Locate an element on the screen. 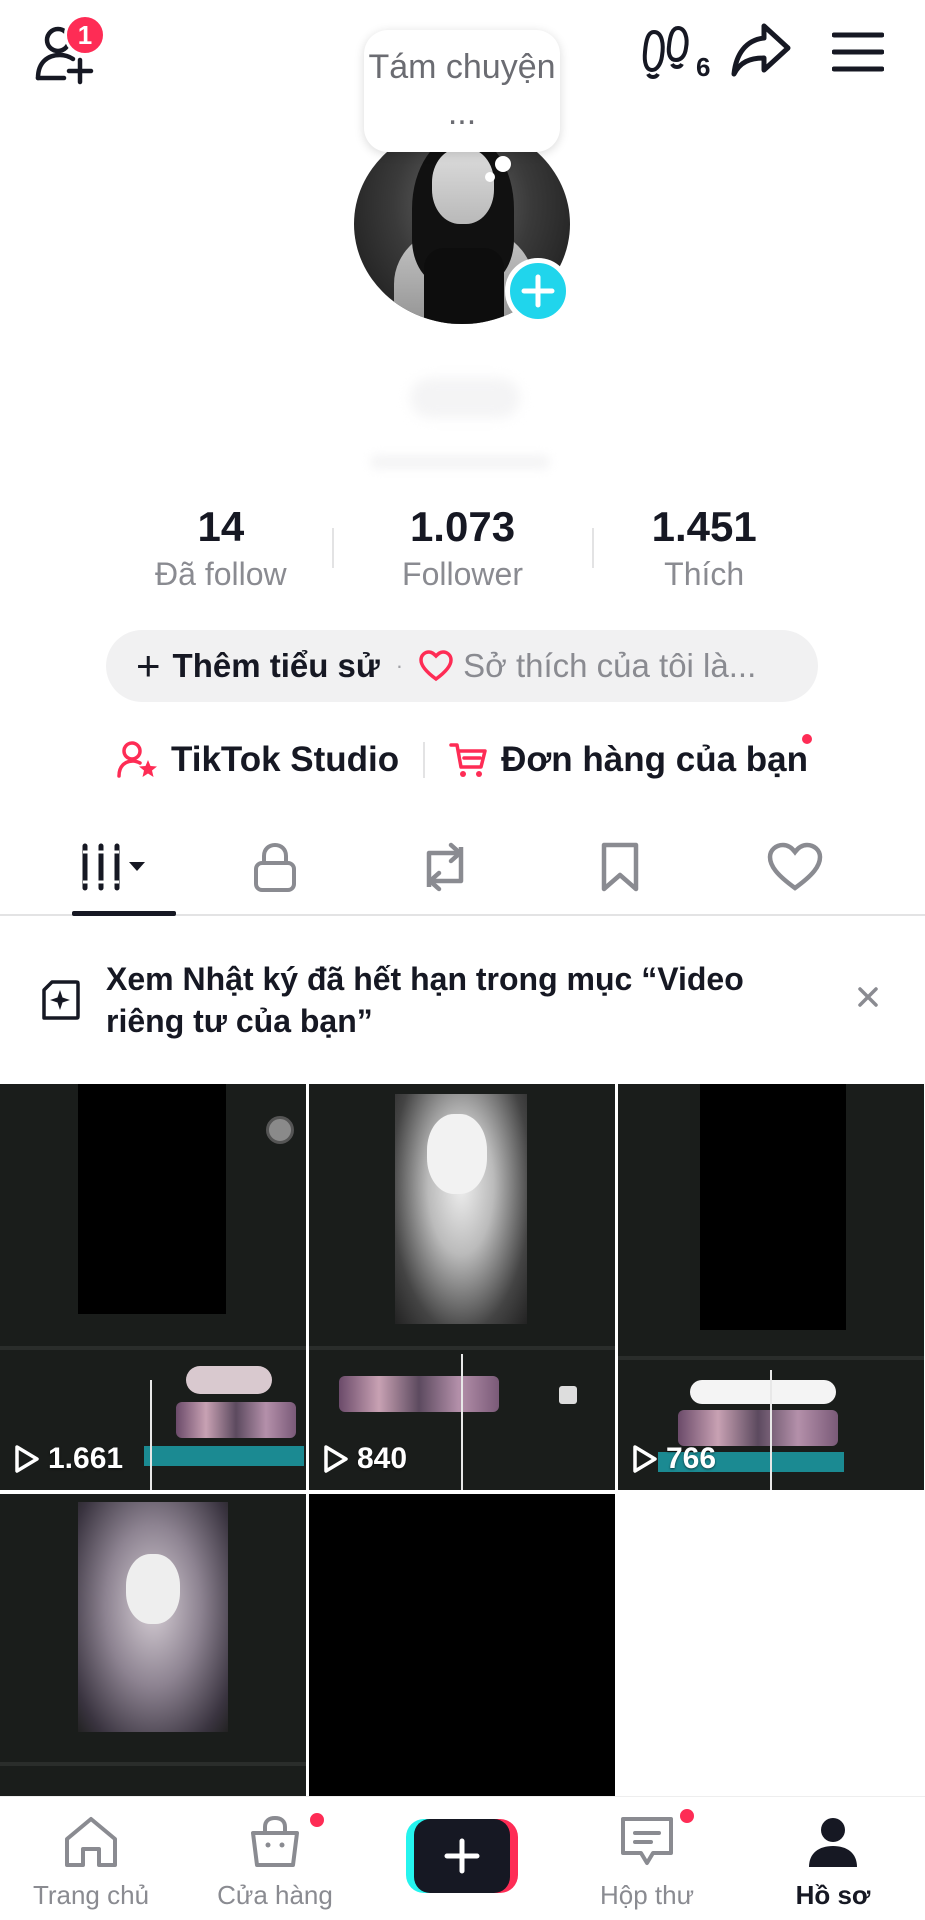 Image resolution: width=925 pixels, height=1920 pixels. shop-notification-dot is located at coordinates (317, 1820).